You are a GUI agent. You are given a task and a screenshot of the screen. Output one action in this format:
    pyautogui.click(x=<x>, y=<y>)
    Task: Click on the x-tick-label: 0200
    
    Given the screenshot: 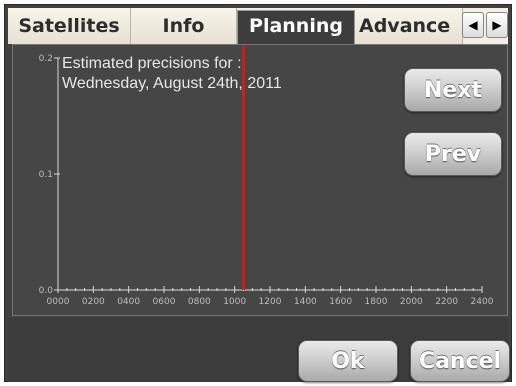 What is the action you would take?
    pyautogui.click(x=93, y=302)
    